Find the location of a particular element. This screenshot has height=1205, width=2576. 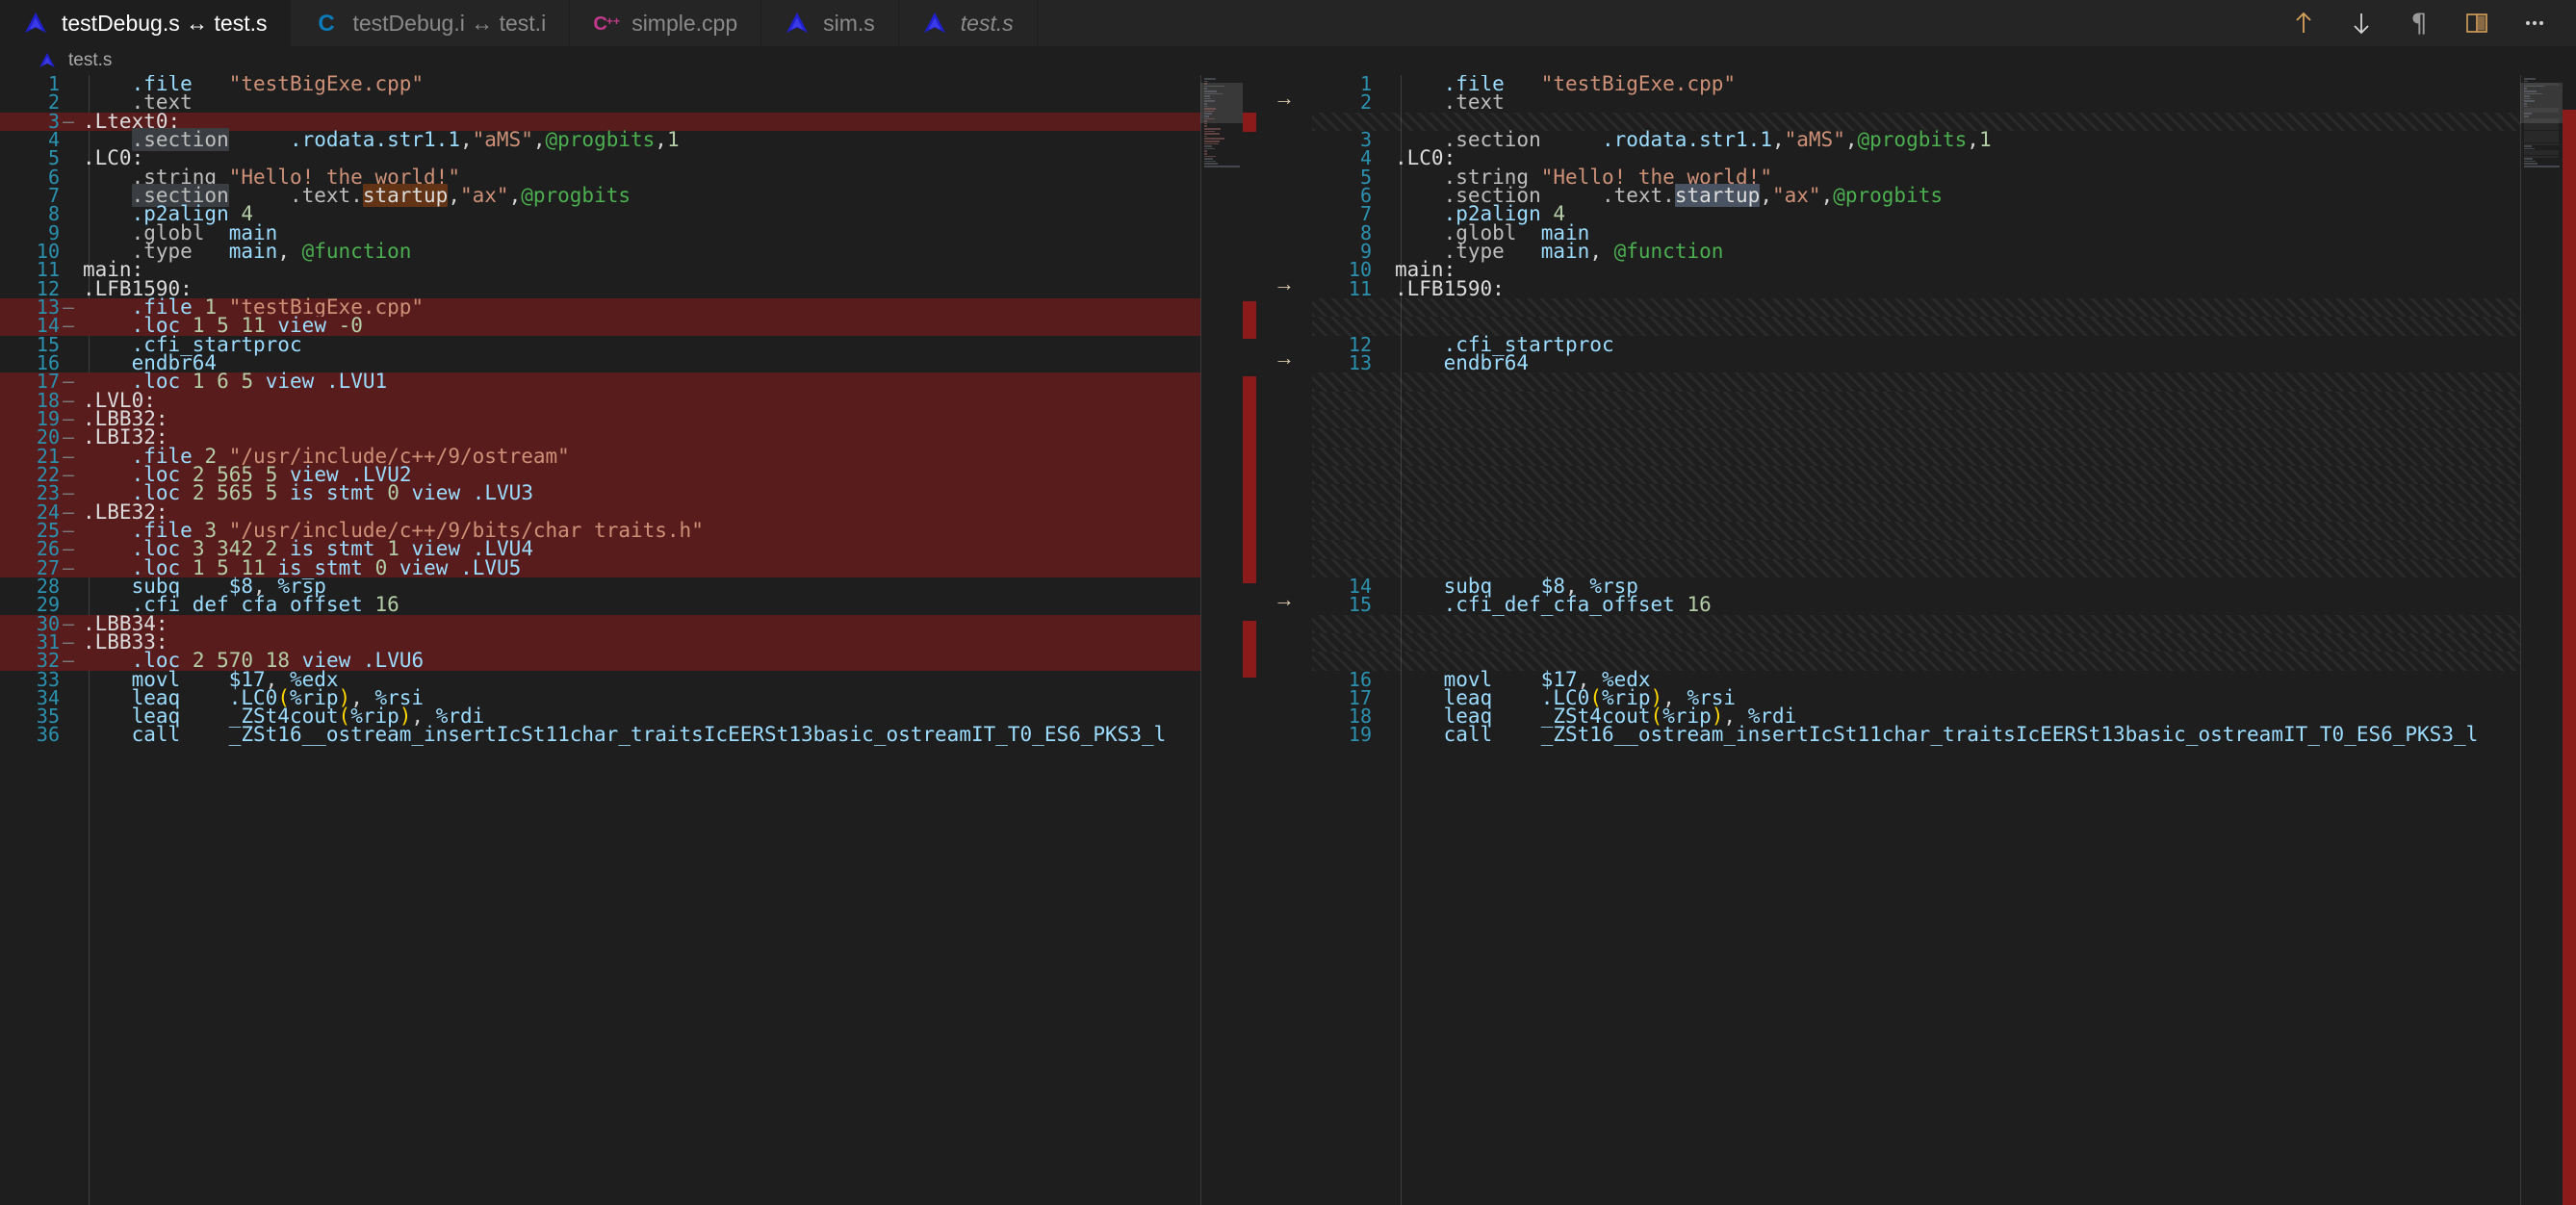

code-line-row: 18— .LVL0: is located at coordinates (628, 400).